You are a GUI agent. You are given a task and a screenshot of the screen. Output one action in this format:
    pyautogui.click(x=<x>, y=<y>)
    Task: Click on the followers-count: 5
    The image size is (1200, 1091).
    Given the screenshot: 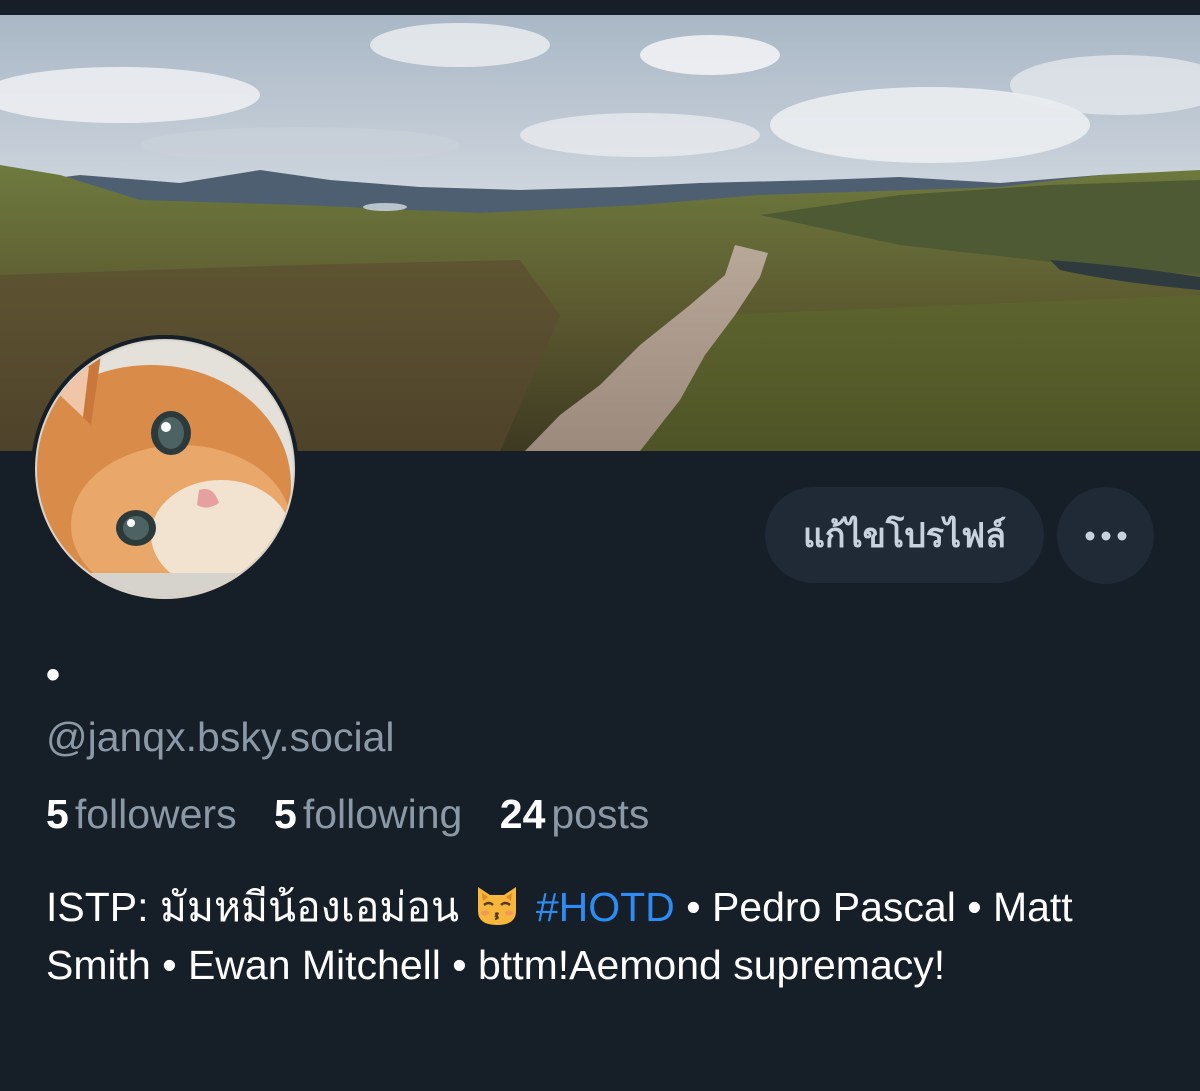 What is the action you would take?
    pyautogui.click(x=57, y=814)
    